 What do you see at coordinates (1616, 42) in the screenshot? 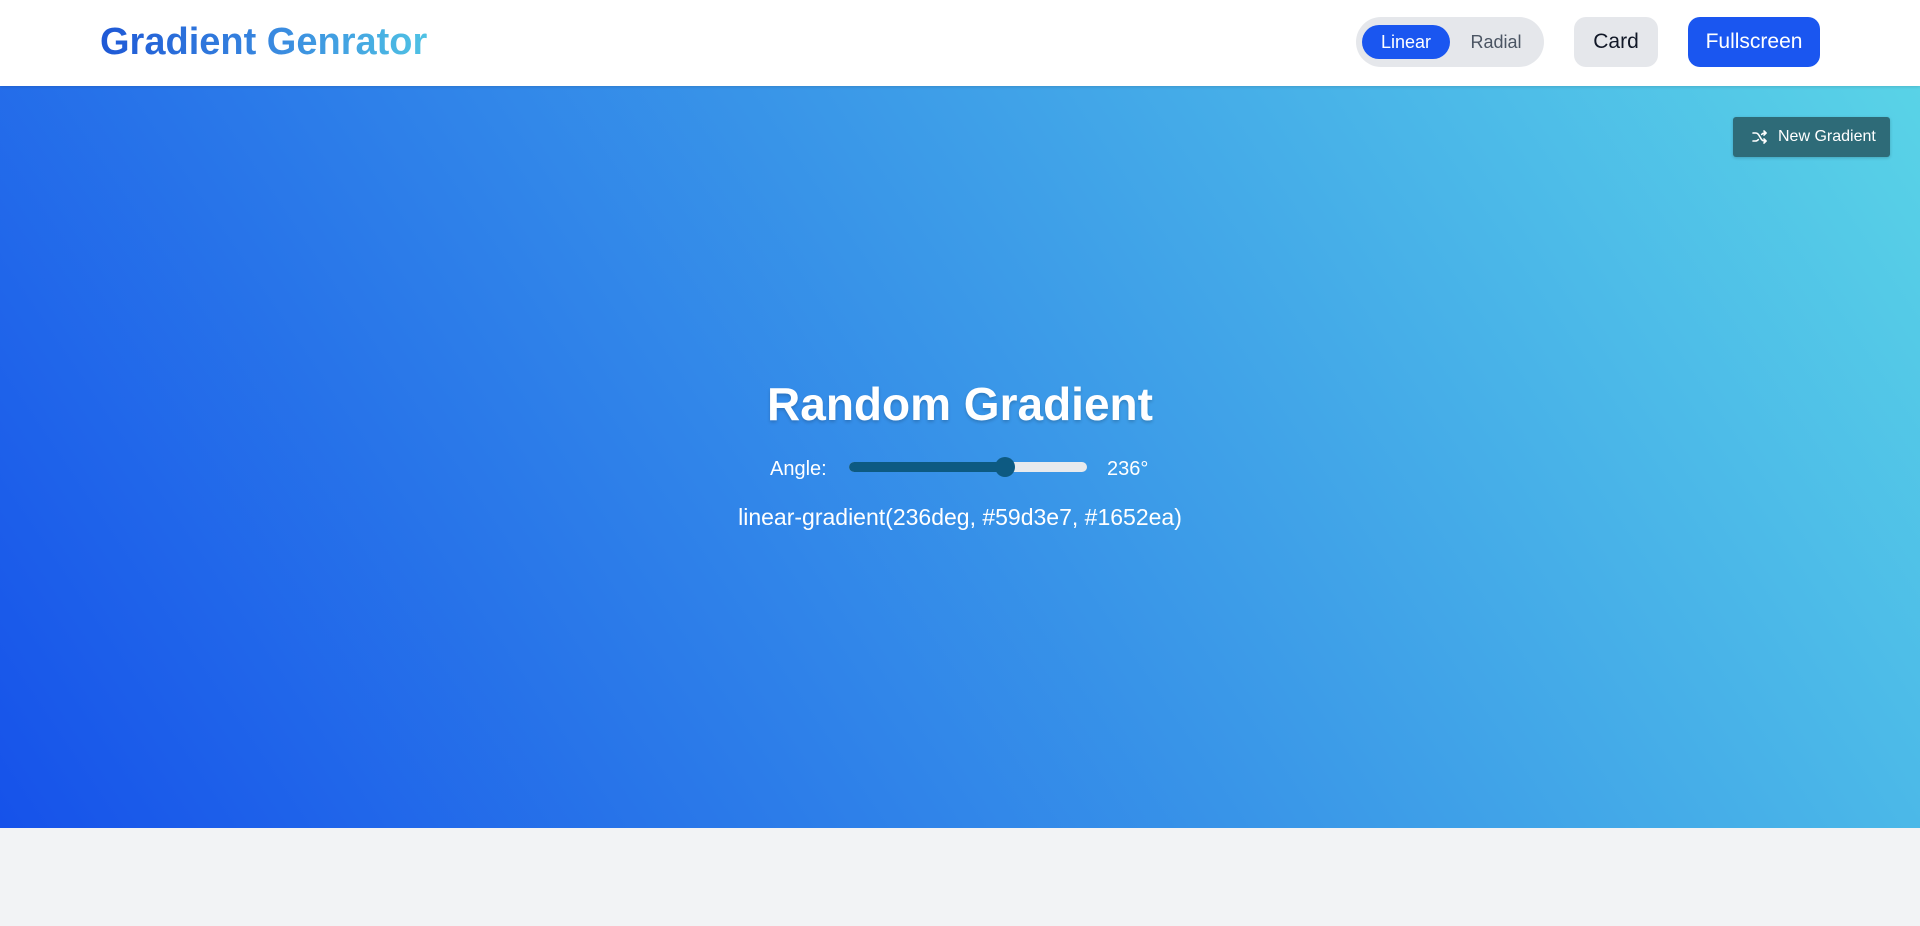
I see `card-button: Card` at bounding box center [1616, 42].